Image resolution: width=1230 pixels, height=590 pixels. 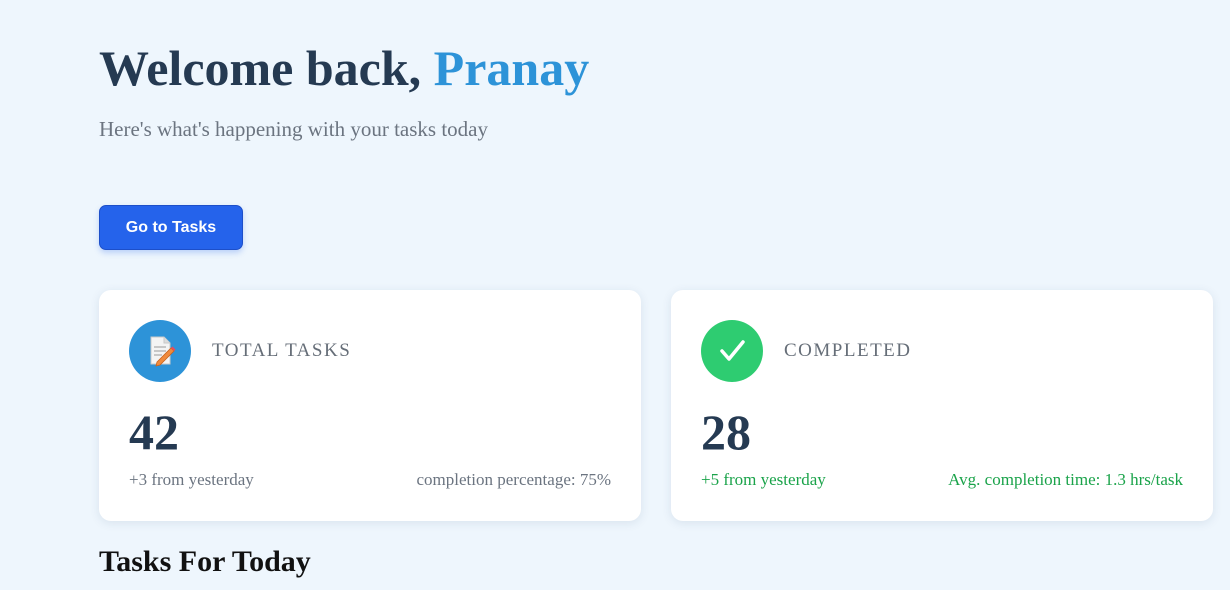 I want to click on avg-completion-time: Avg. completion time: 1.3 hrs/task, so click(x=1065, y=479).